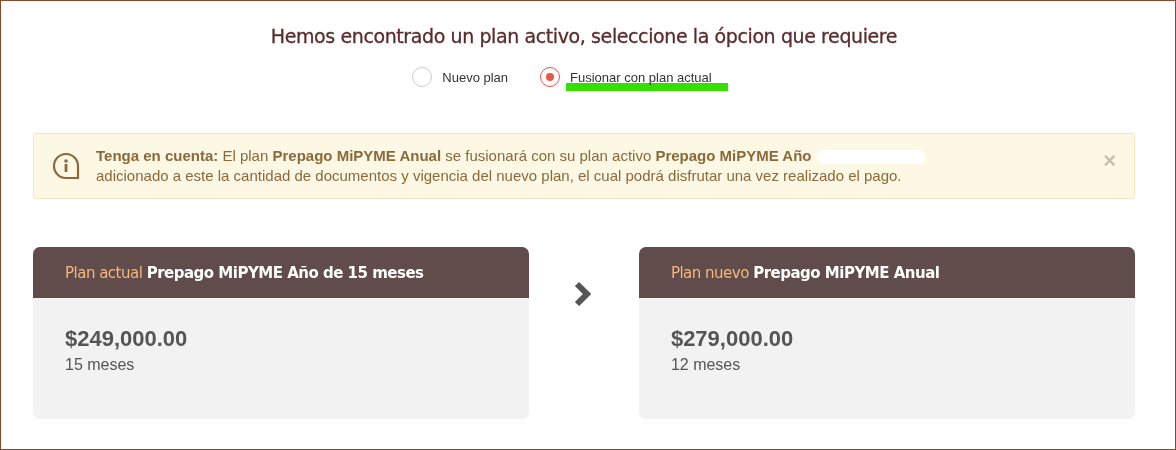  Describe the element at coordinates (584, 36) in the screenshot. I see `page-heading: Hemos encontrado un plan activo, seleccione la ópcion que requiere` at that location.